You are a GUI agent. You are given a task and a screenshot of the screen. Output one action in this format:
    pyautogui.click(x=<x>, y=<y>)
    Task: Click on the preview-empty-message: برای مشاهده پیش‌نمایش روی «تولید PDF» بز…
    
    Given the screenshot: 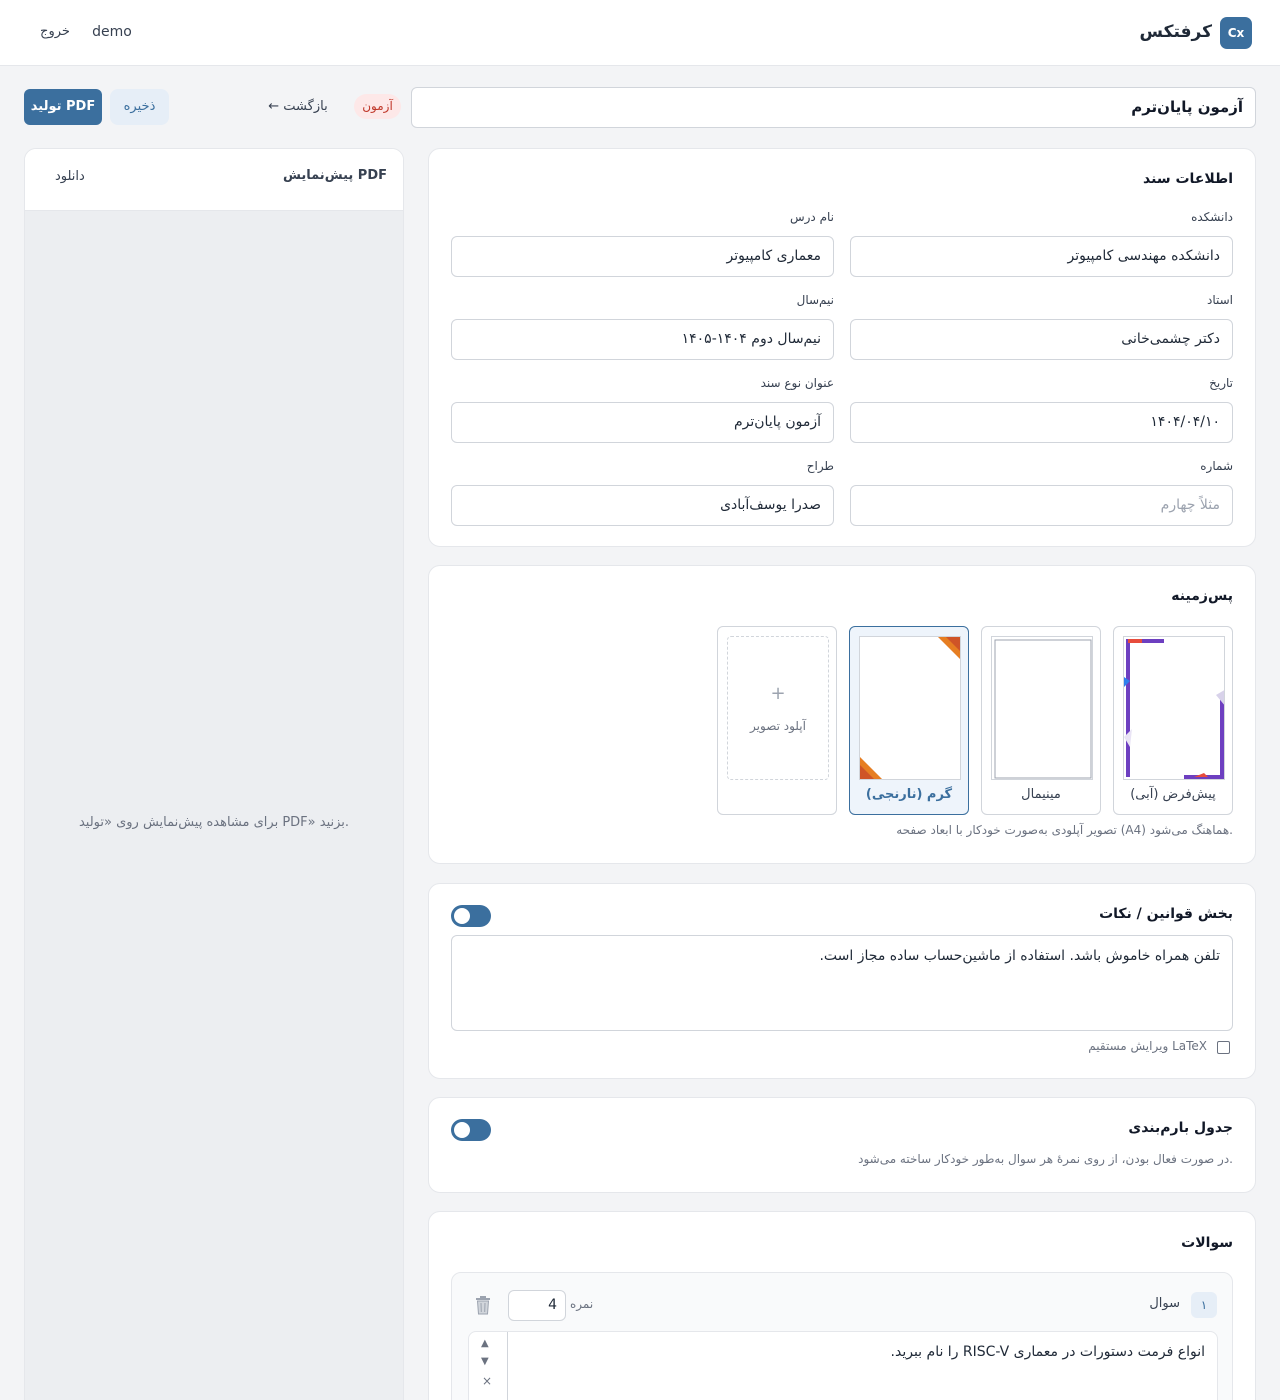 What is the action you would take?
    pyautogui.click(x=214, y=822)
    